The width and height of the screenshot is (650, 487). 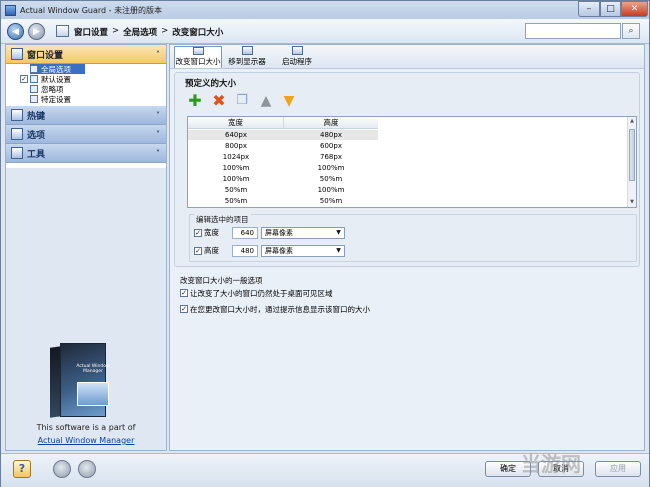 I want to click on option-keep-visible: ✓ 让改变了大小的窗口仍然处于桌面可见区域, so click(x=256, y=293).